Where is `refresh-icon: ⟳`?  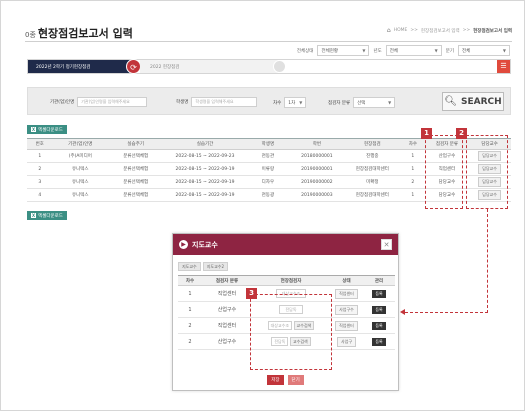
refresh-icon: ⟳ is located at coordinates (133, 66).